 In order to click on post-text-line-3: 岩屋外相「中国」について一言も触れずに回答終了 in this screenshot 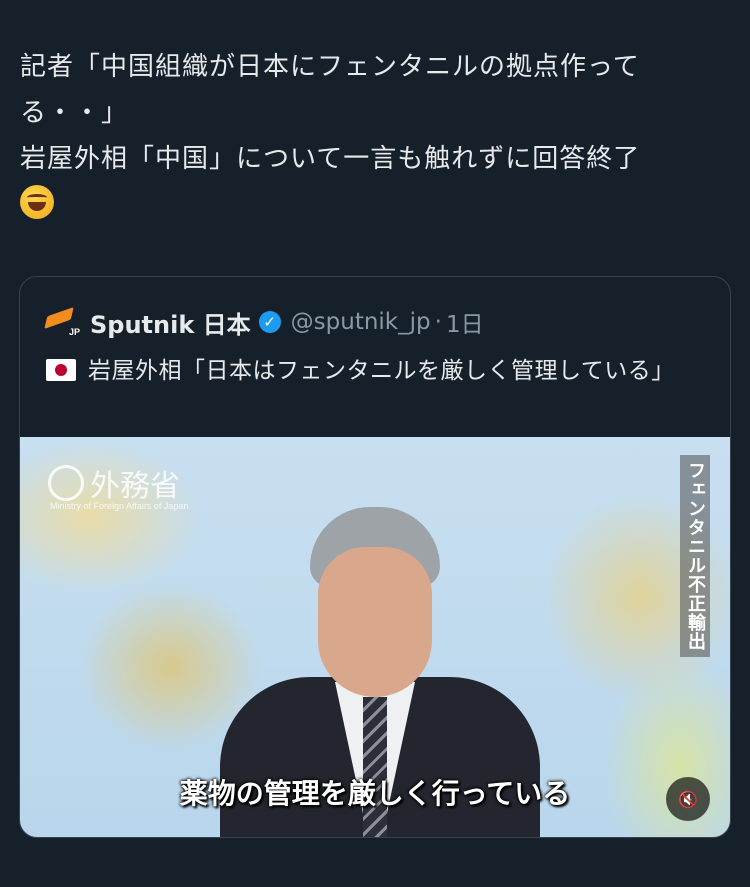, I will do `click(330, 159)`.